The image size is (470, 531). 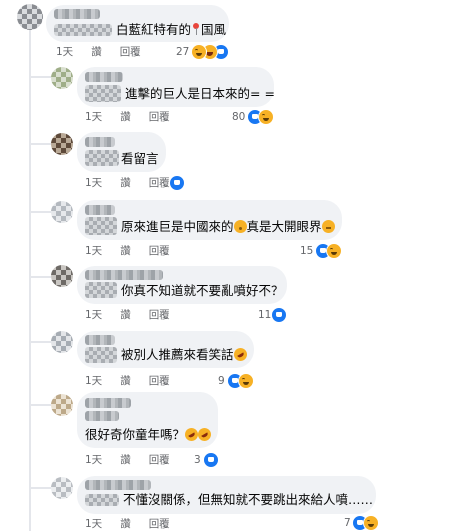 I want to click on comment-text: 你真不知道就不要亂噴好不？, so click(x=202, y=290).